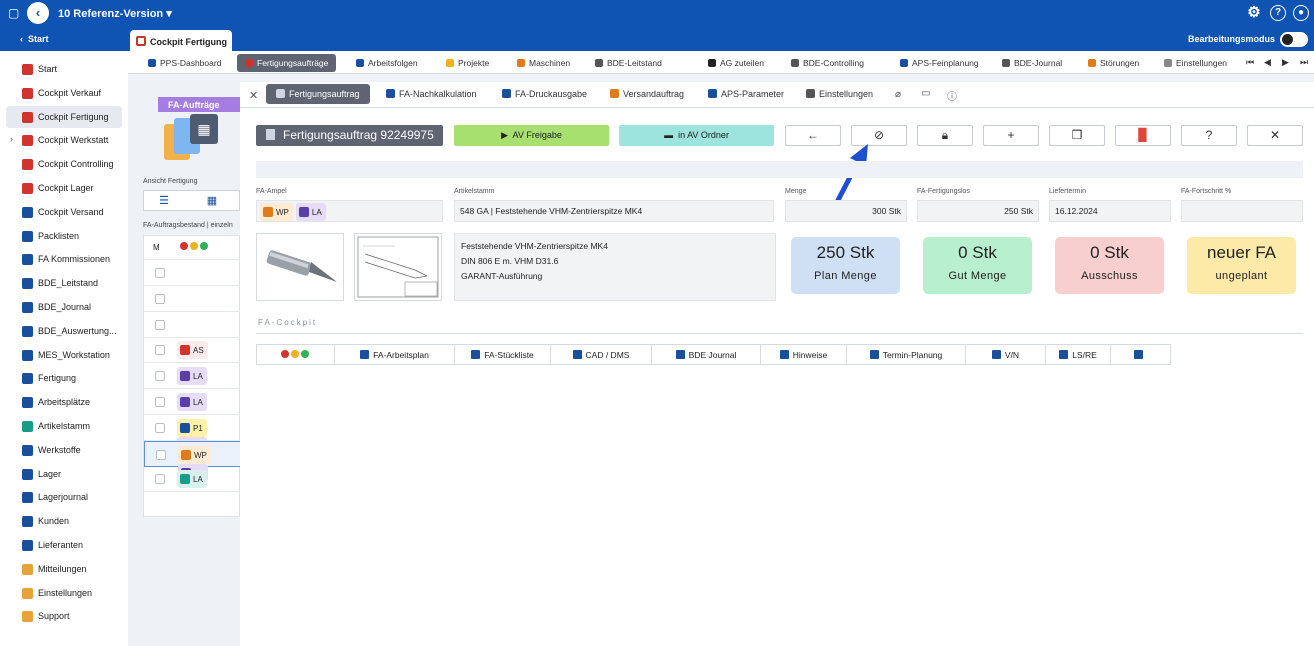 The image size is (1314, 646). What do you see at coordinates (1285, 62) in the screenshot?
I see `tab-next-icon: ▶` at bounding box center [1285, 62].